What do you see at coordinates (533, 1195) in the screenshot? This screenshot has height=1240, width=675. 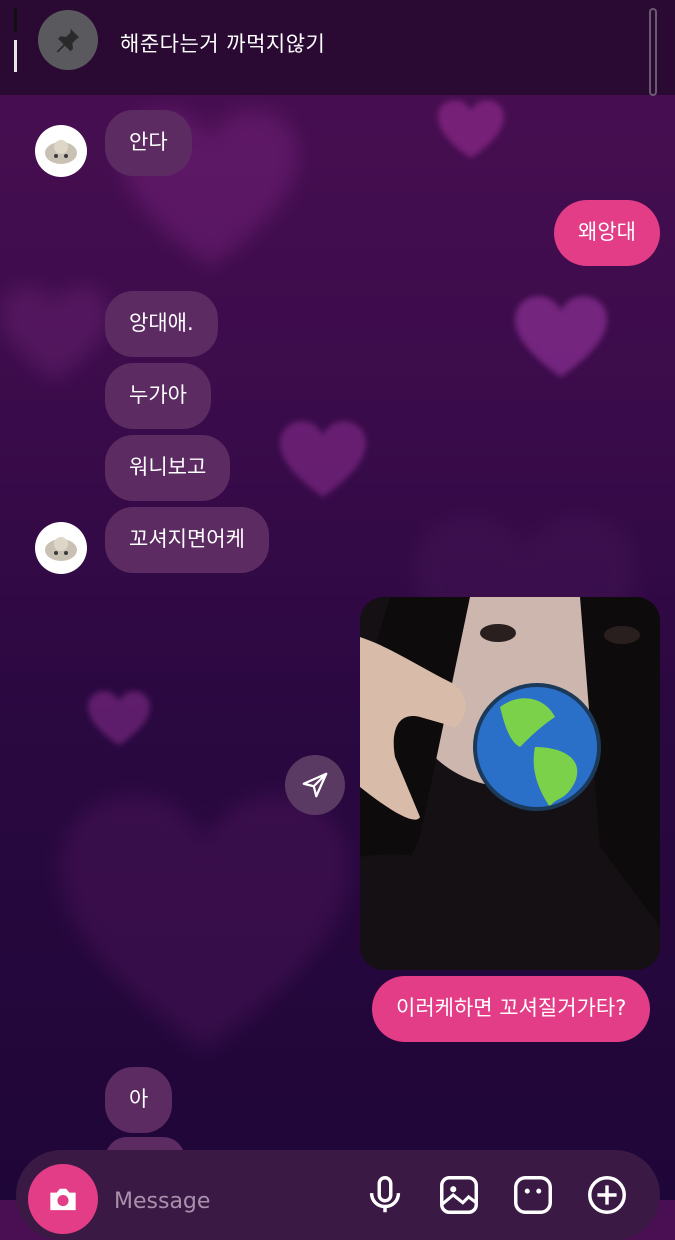 I see `sticker-icon` at bounding box center [533, 1195].